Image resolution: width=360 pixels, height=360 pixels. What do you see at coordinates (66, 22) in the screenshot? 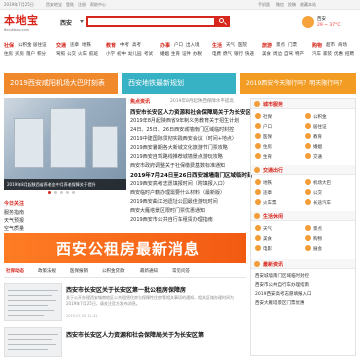
I see `city-selector: 西安` at bounding box center [66, 22].